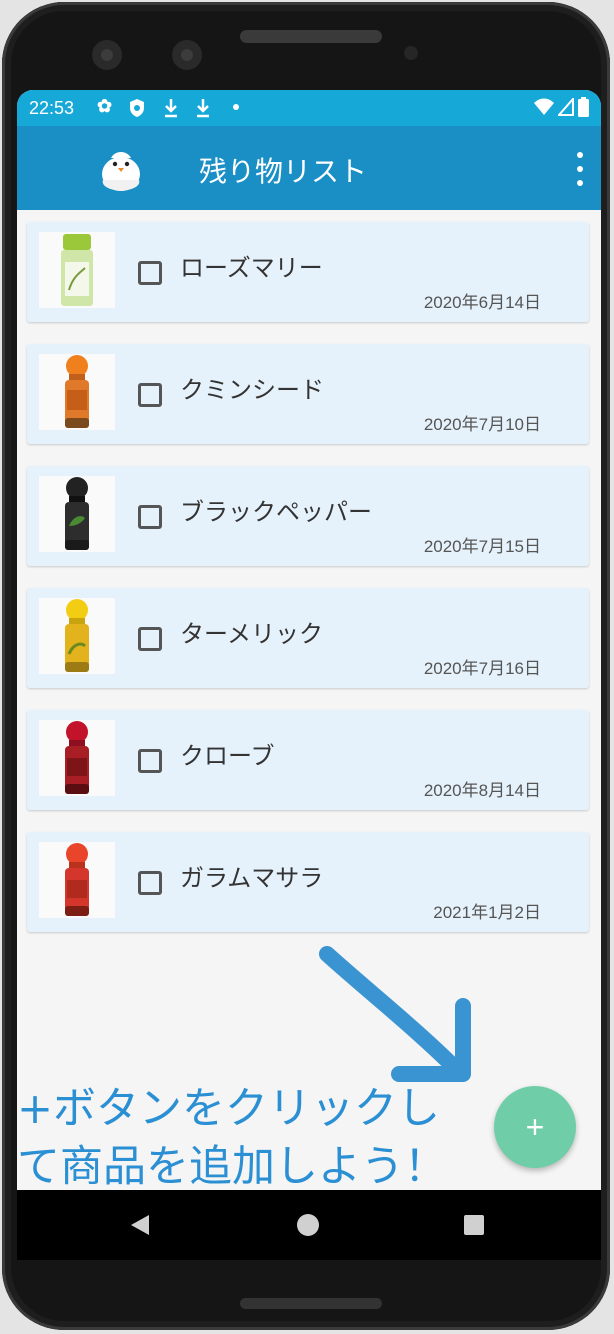 The width and height of the screenshot is (614, 1334). Describe the element at coordinates (308, 760) in the screenshot. I see `list-item: クローブ 2020年8月14日` at that location.